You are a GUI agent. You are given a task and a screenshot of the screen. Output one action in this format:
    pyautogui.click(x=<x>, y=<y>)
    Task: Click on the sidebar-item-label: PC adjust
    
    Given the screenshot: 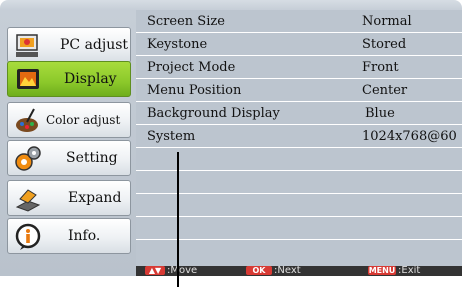 What is the action you would take?
    pyautogui.click(x=94, y=45)
    